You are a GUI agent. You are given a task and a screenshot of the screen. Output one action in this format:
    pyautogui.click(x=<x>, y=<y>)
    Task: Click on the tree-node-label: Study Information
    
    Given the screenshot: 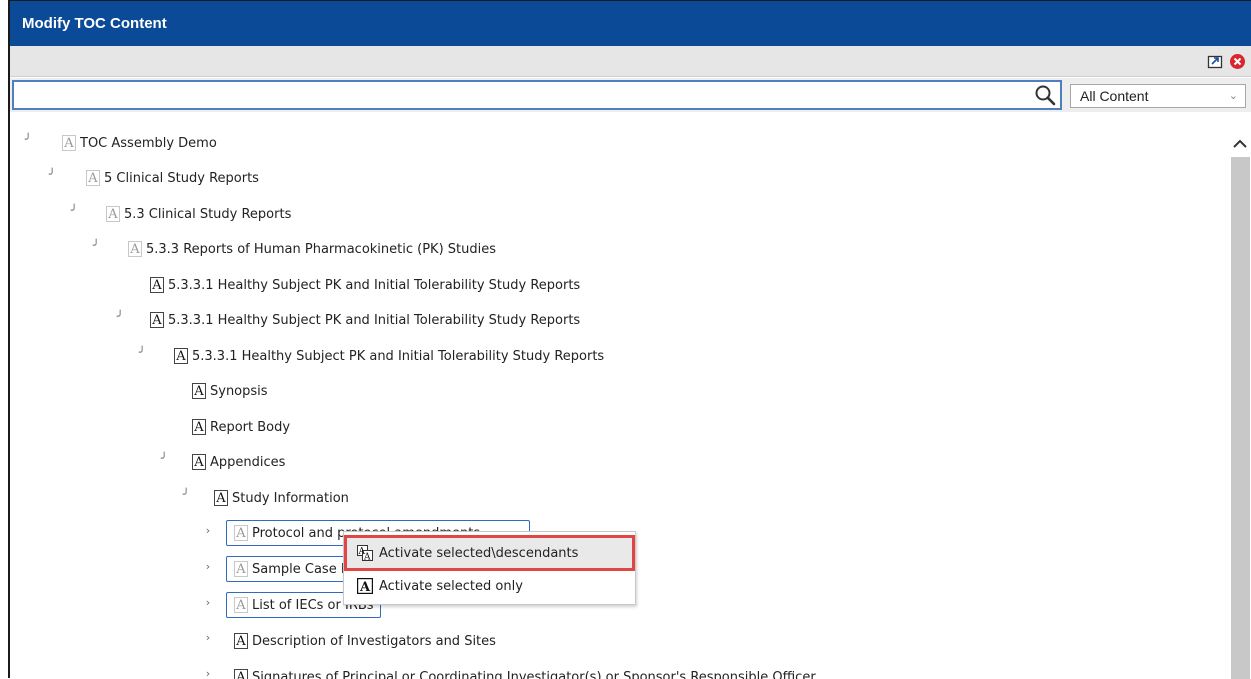 What is the action you would take?
    pyautogui.click(x=290, y=498)
    